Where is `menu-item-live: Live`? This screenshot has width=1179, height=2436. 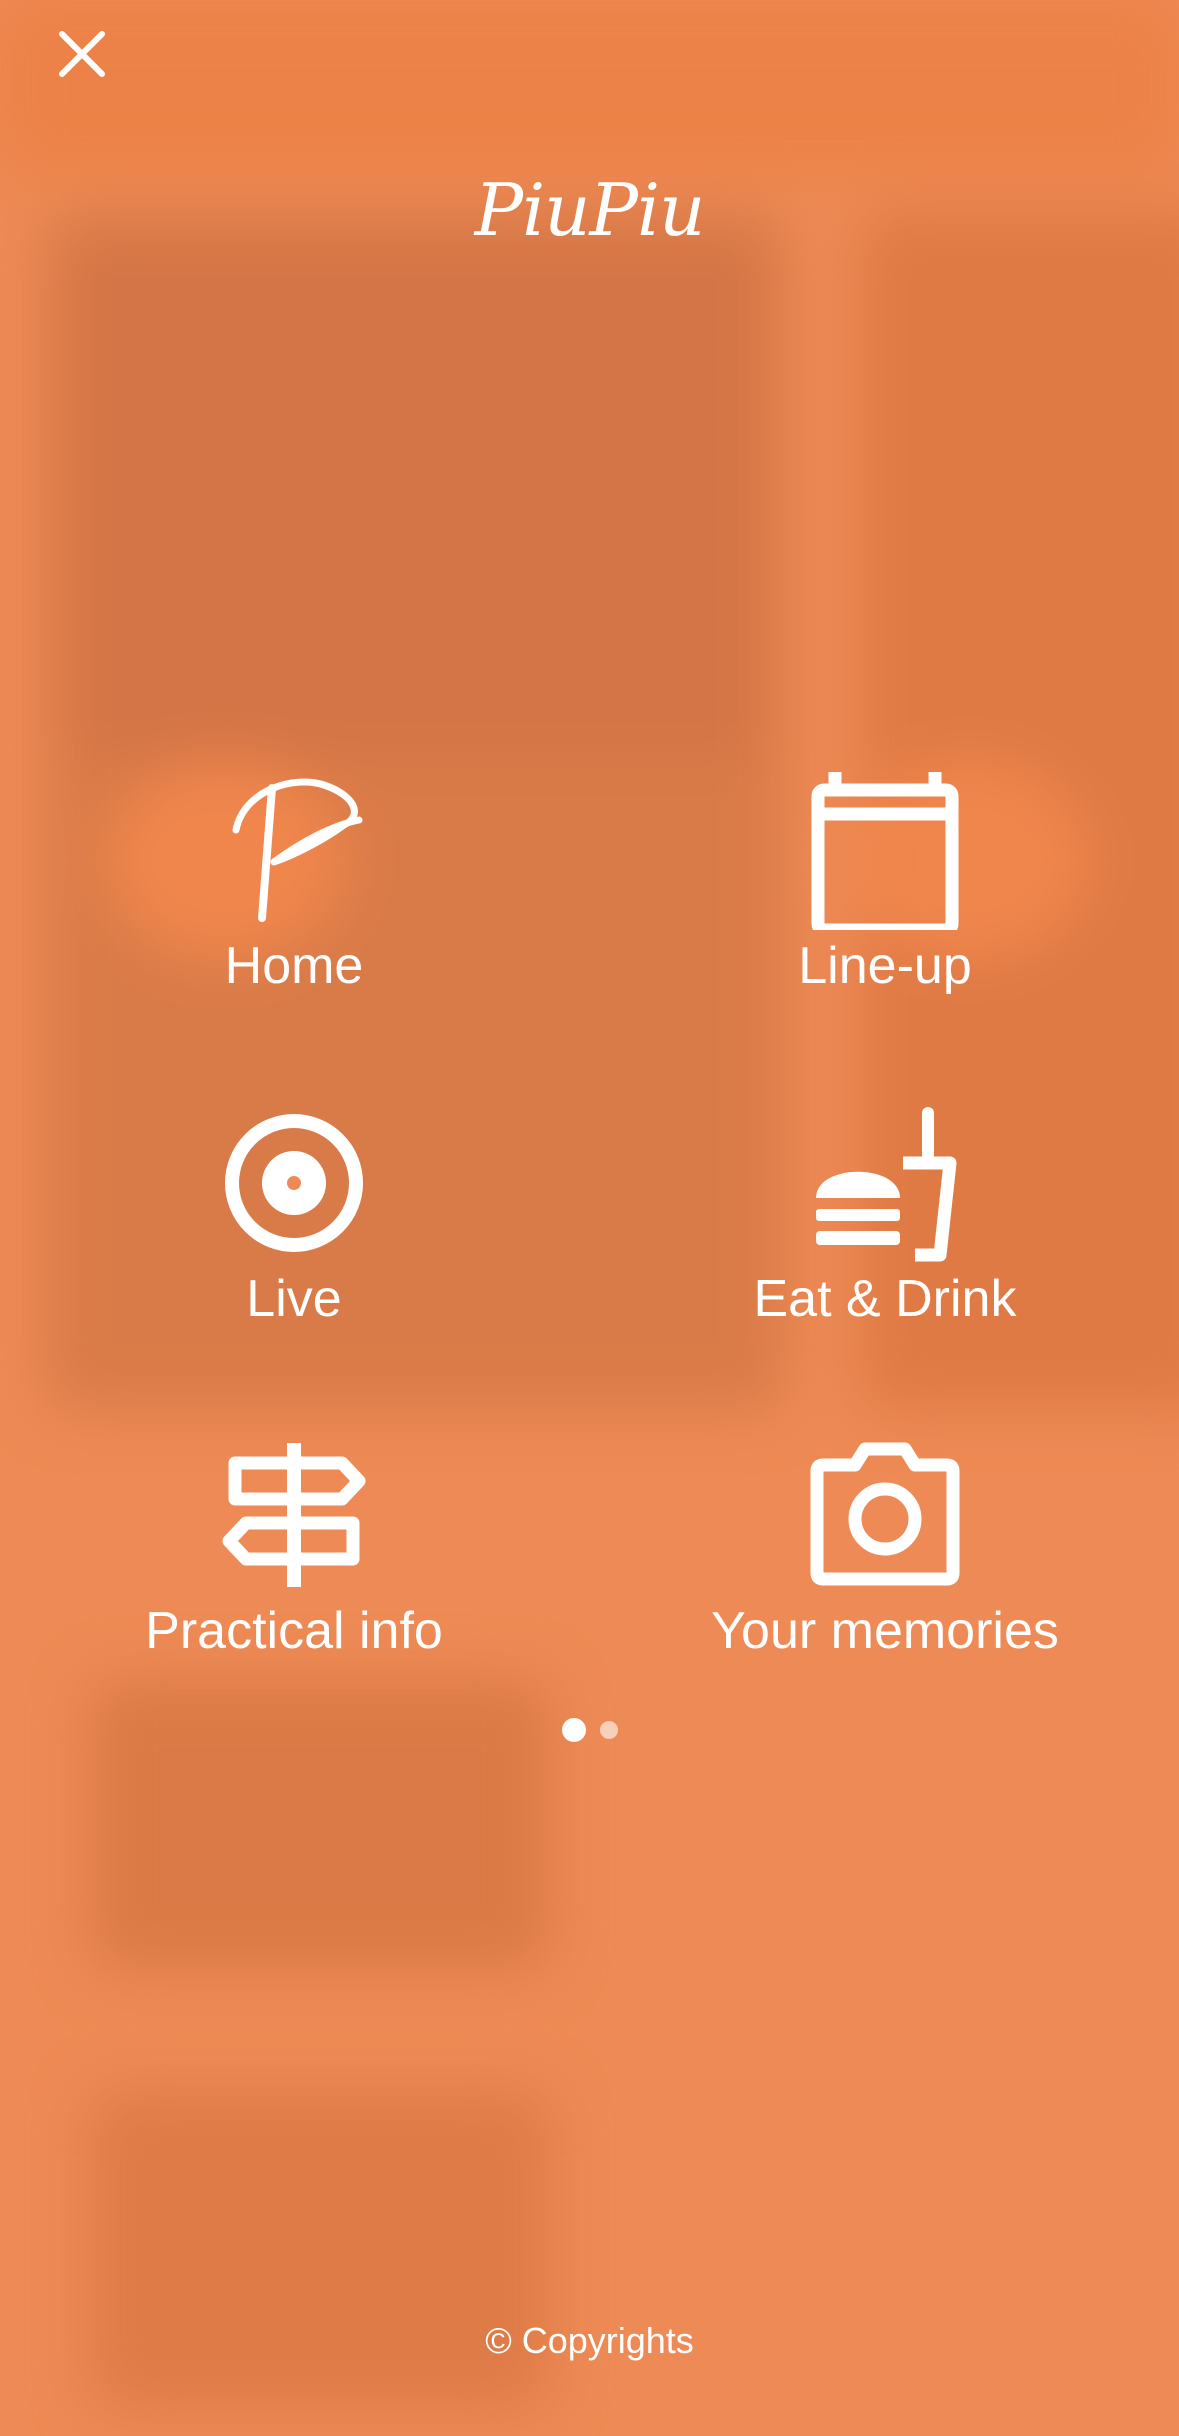
menu-item-live: Live is located at coordinates (294, 1216).